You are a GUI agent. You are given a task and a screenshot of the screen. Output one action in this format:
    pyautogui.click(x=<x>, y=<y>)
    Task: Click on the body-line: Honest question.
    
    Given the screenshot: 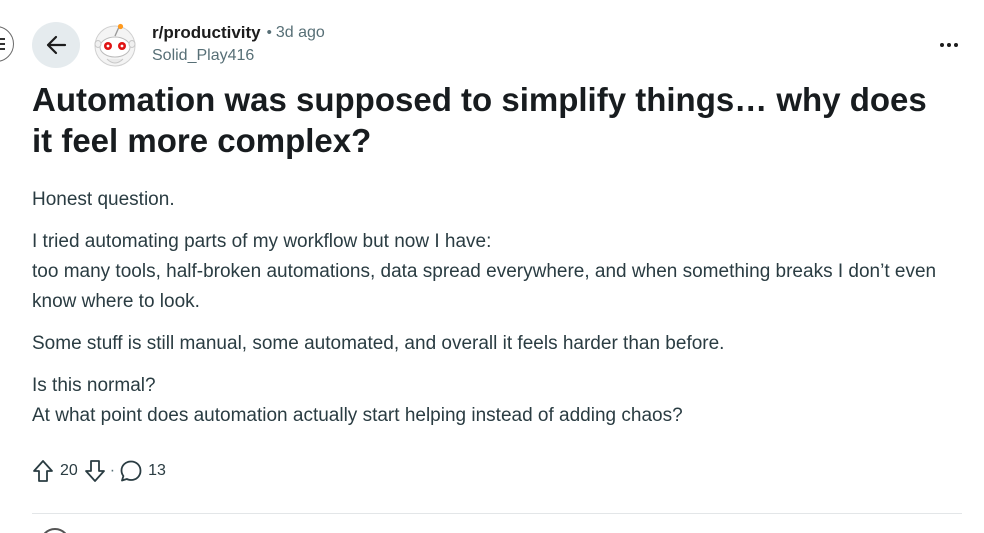 What is the action you would take?
    pyautogui.click(x=103, y=199)
    